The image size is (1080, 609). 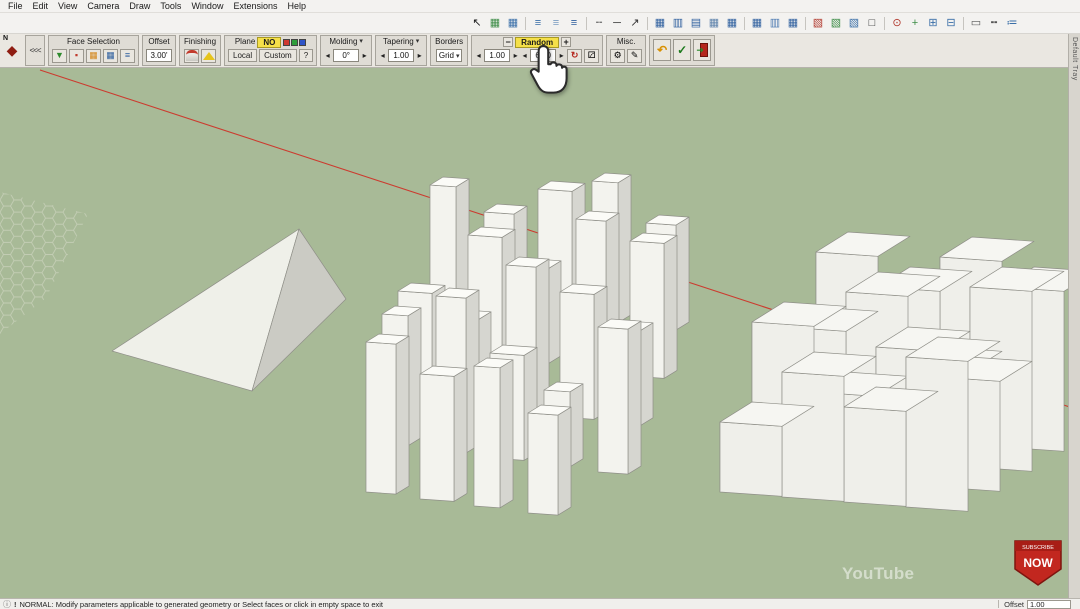 What do you see at coordinates (696, 23) in the screenshot?
I see `table-icon-3: ▤` at bounding box center [696, 23].